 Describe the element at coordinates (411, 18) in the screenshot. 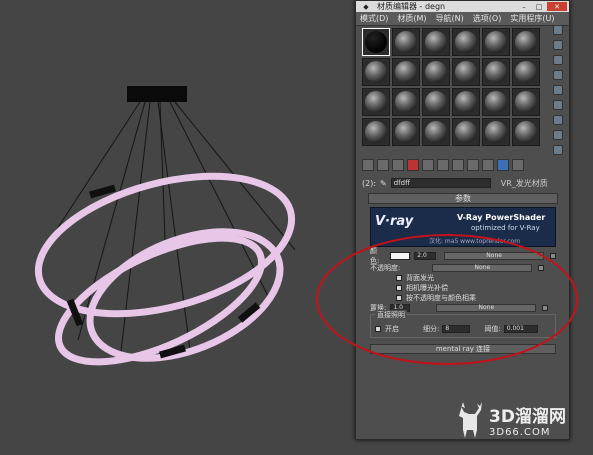

I see `menu-material: 材质(M)` at that location.